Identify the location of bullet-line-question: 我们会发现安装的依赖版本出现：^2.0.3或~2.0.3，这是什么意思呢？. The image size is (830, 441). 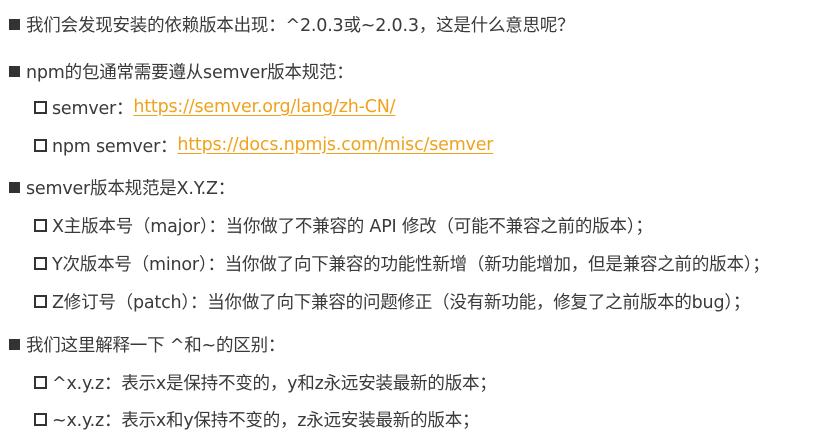
(292, 24).